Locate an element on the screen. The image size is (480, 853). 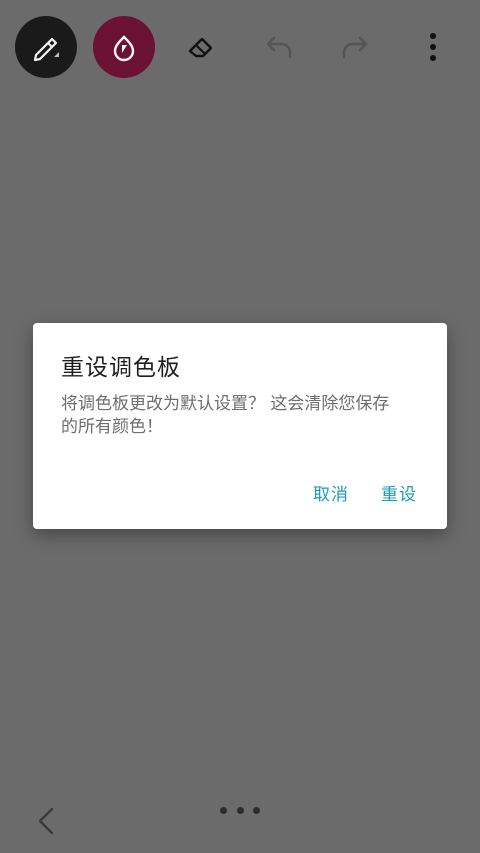
dialog-actions: 取消 重设 is located at coordinates (365, 492).